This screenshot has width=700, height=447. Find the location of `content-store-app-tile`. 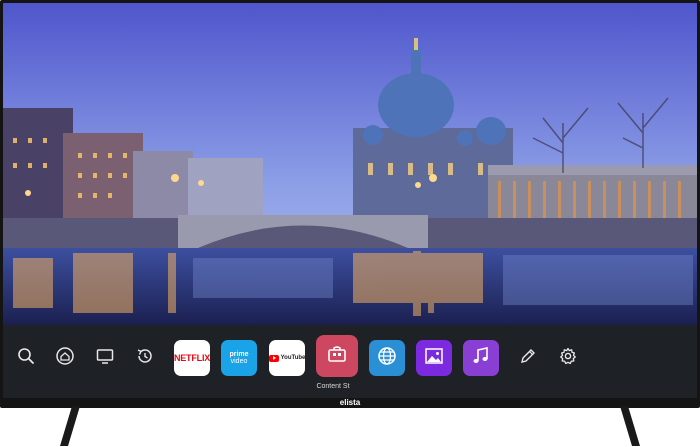

content-store-app-tile is located at coordinates (337, 356).